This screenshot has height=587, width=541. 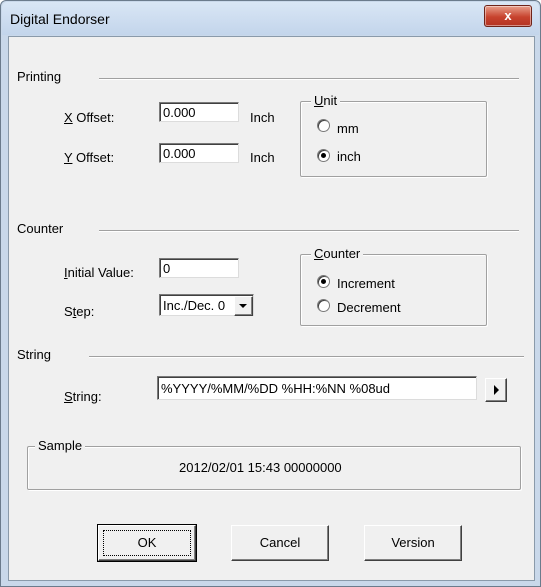 What do you see at coordinates (309, 79) in the screenshot?
I see `printing-divider` at bounding box center [309, 79].